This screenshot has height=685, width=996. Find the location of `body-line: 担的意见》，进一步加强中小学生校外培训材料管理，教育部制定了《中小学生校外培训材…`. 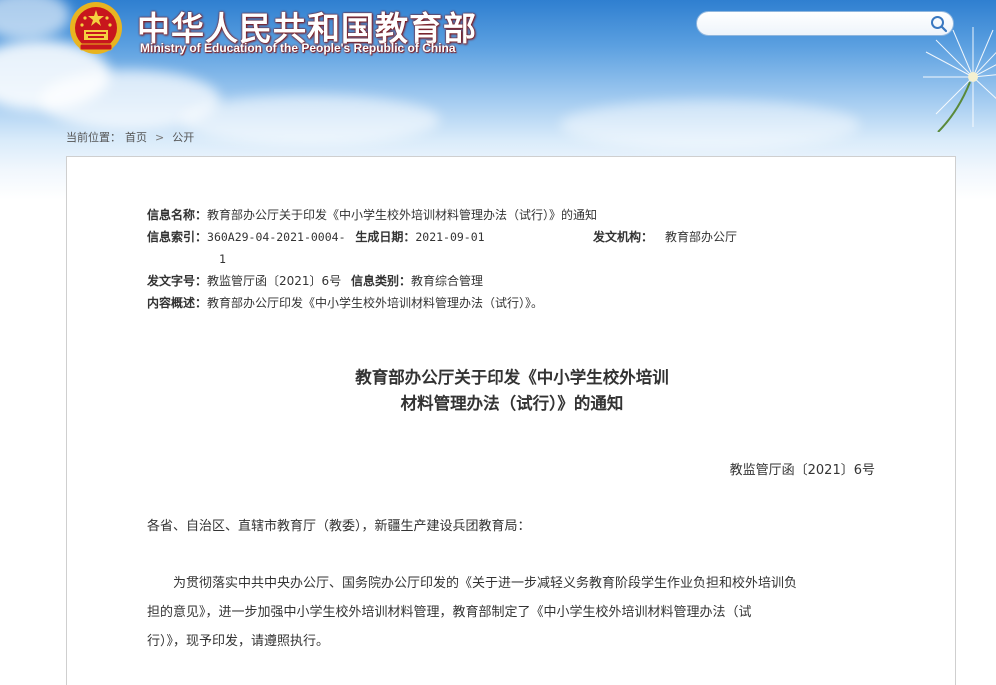

body-line: 担的意见》，进一步加强中小学生校外培训材料管理，教育部制定了《中小学生校外培训材… is located at coordinates (449, 612).